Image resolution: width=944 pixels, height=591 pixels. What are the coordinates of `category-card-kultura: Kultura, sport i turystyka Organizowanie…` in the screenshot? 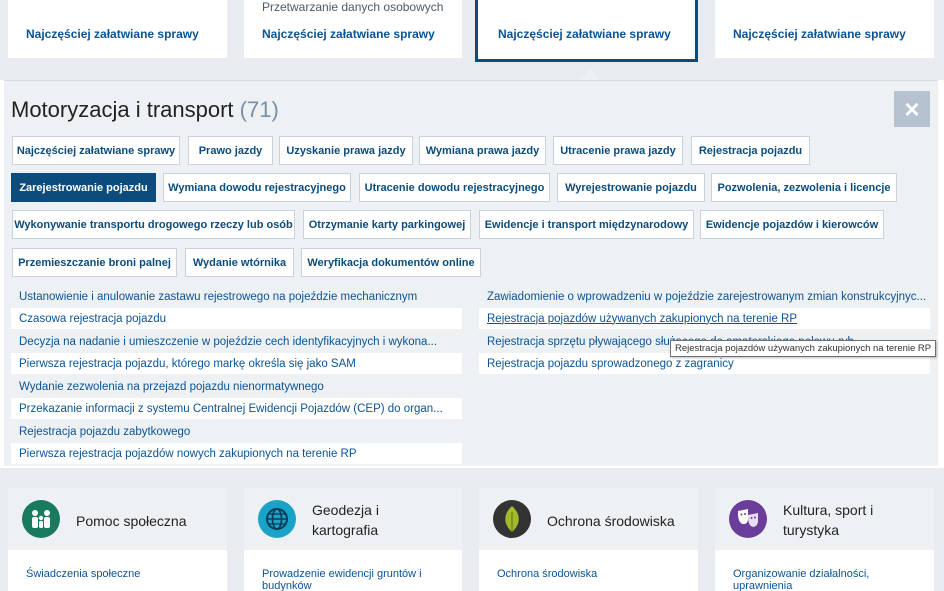 It's located at (824, 539).